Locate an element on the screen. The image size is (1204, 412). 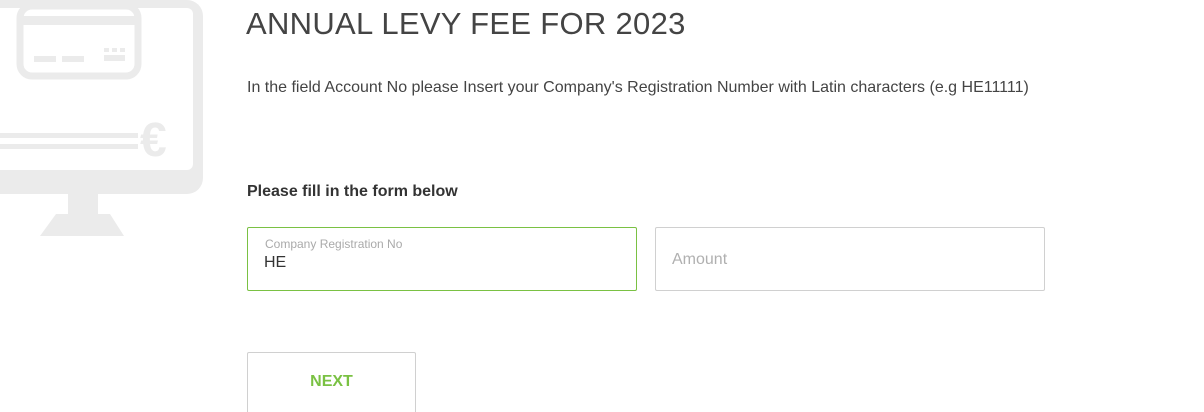
company-registration-label: Company Registration No is located at coordinates (334, 244).